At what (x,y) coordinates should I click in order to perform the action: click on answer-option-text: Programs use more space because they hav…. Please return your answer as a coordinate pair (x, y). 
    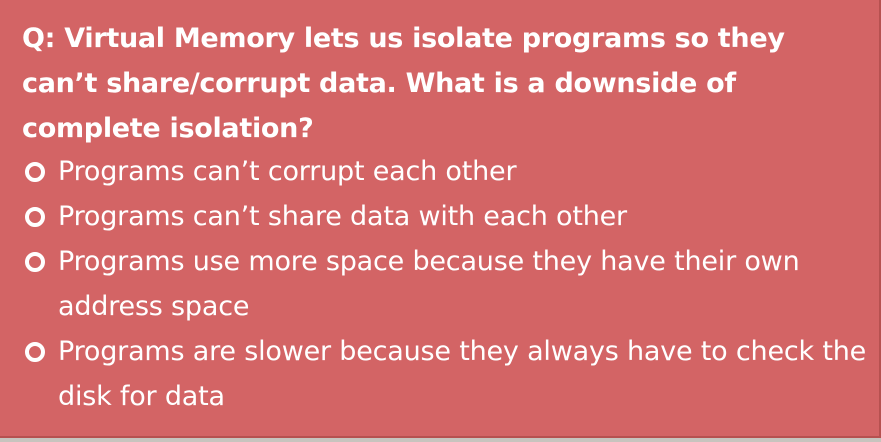
    Looking at the image, I should click on (429, 284).